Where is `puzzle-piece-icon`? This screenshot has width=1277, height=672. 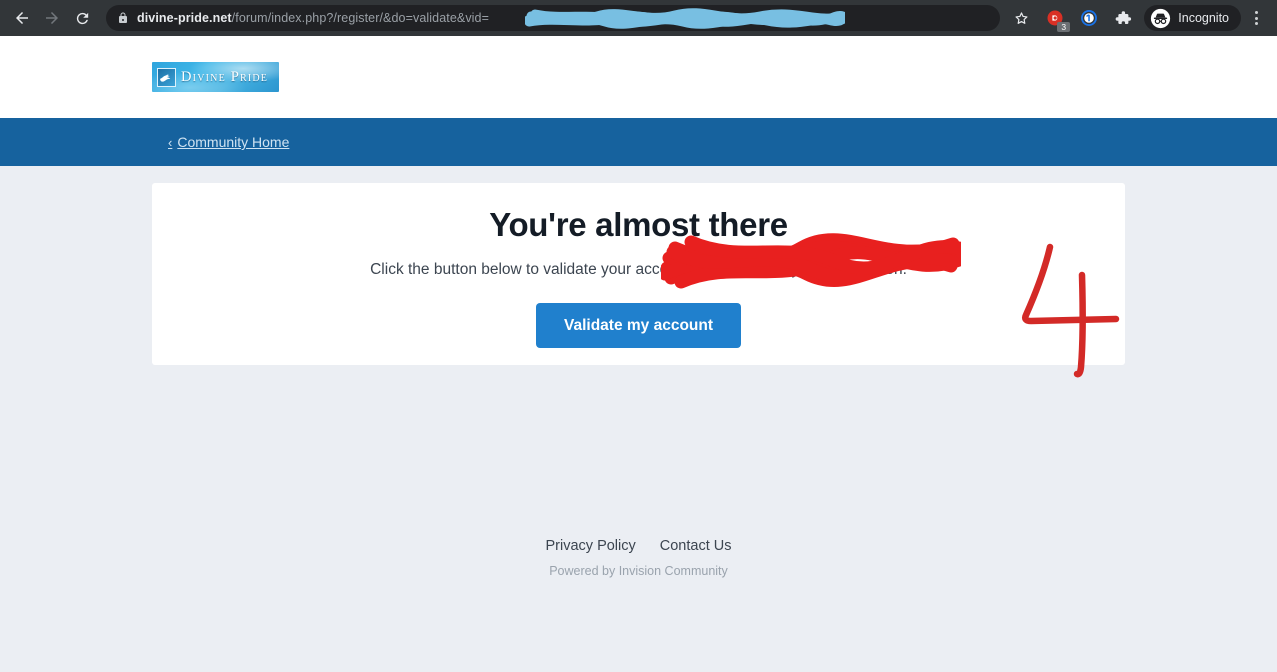
puzzle-piece-icon is located at coordinates (1123, 17).